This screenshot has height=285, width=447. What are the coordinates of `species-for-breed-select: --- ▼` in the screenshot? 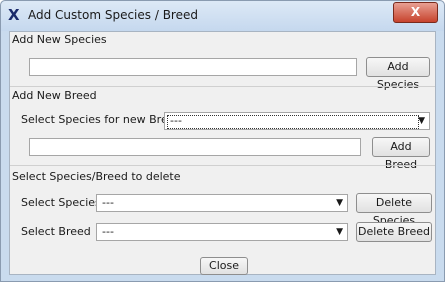 It's located at (297, 121).